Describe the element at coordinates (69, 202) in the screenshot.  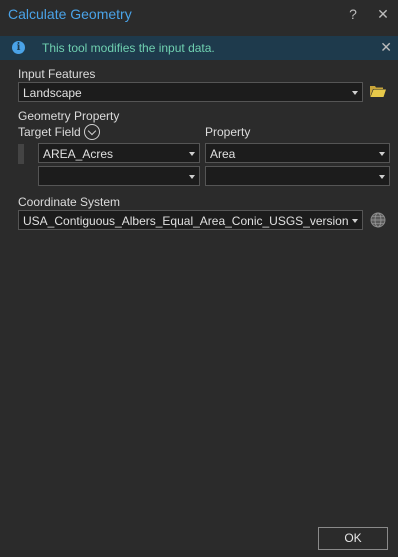
I see `coordinate-system-label: Coordinate System` at that location.